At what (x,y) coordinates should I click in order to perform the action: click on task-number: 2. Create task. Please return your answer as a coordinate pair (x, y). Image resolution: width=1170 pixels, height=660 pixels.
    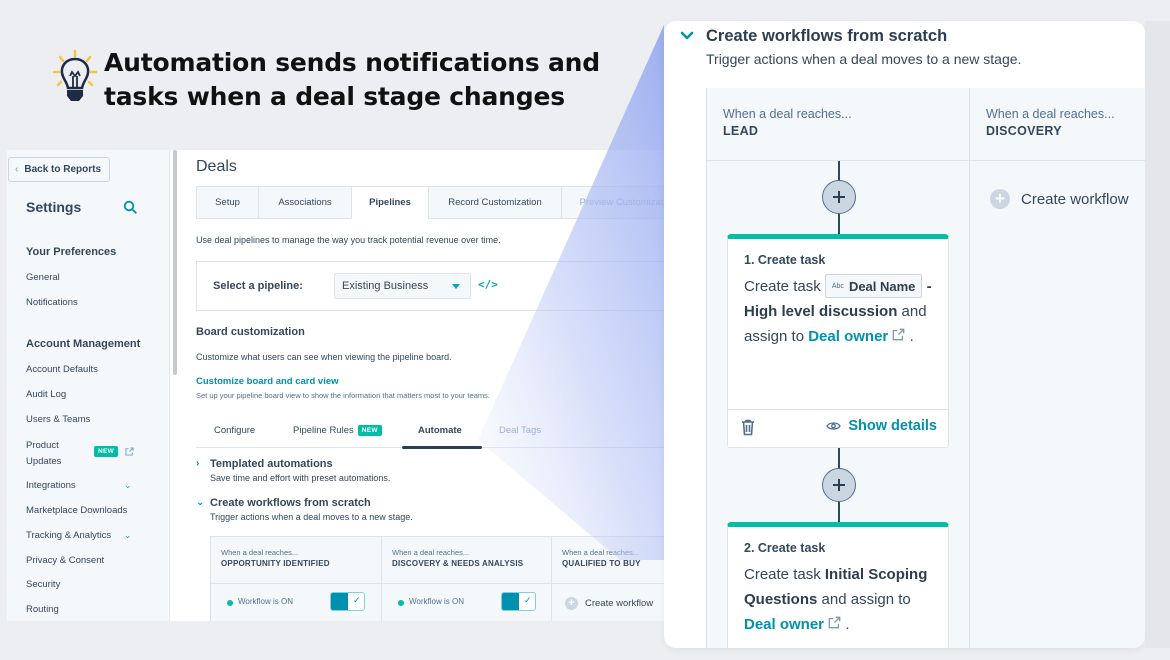
    Looking at the image, I should click on (785, 548).